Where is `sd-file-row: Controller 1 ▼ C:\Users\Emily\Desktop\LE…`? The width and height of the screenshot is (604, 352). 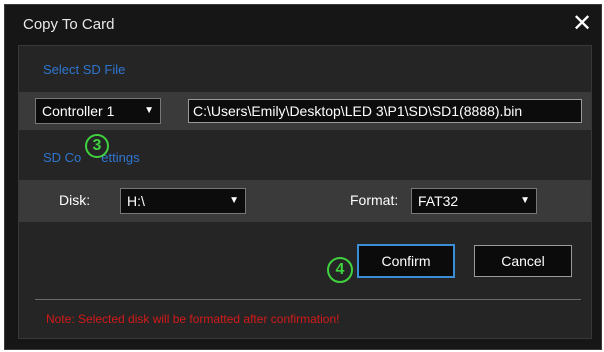
sd-file-row: Controller 1 ▼ C:\Users\Emily\Desktop\LE… is located at coordinates (305, 111).